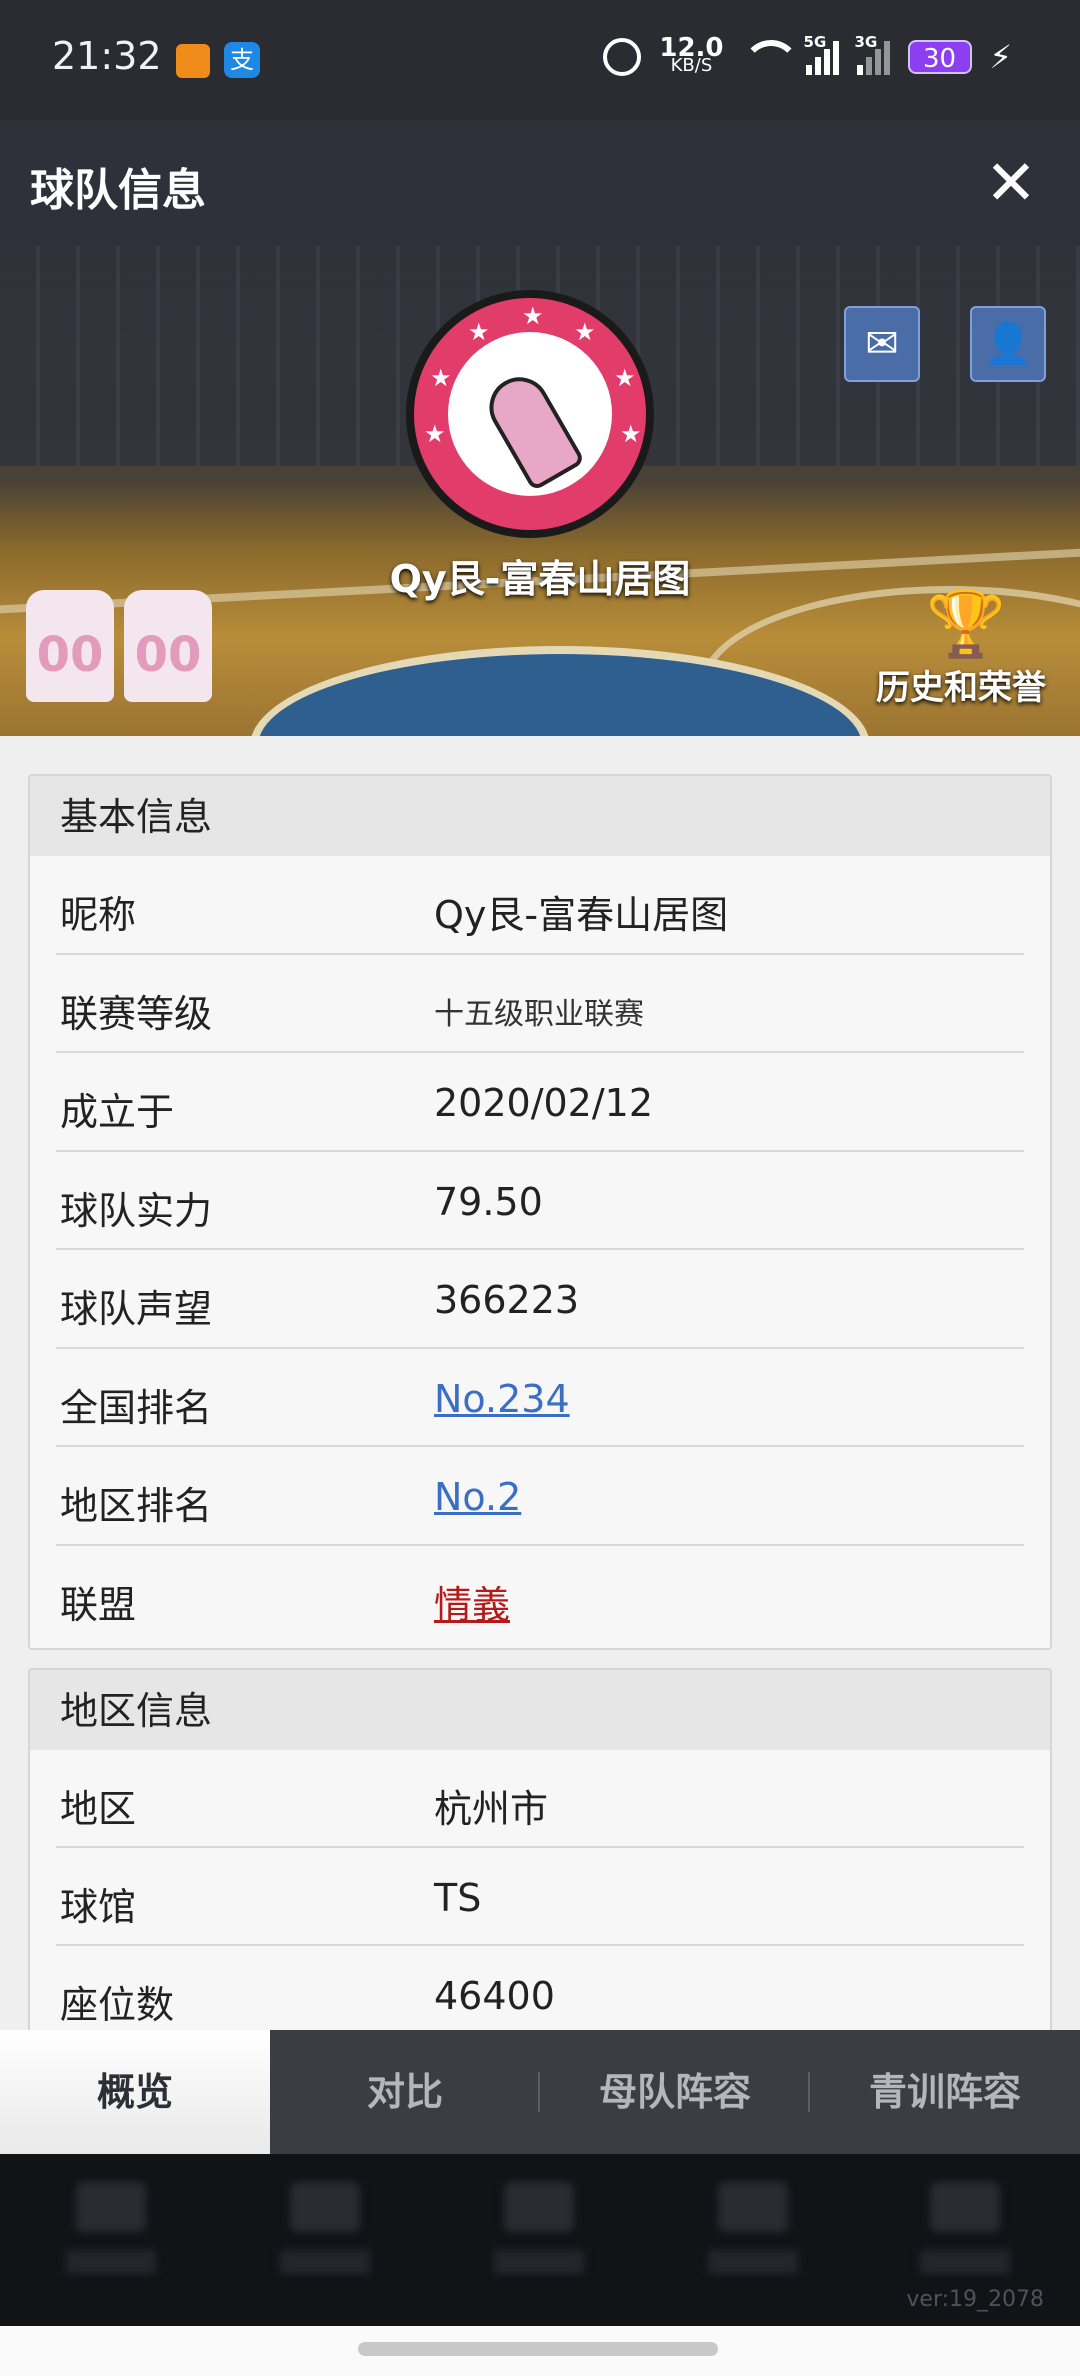  Describe the element at coordinates (168, 646) in the screenshot. I see `jersey-away-icon: 00` at that location.